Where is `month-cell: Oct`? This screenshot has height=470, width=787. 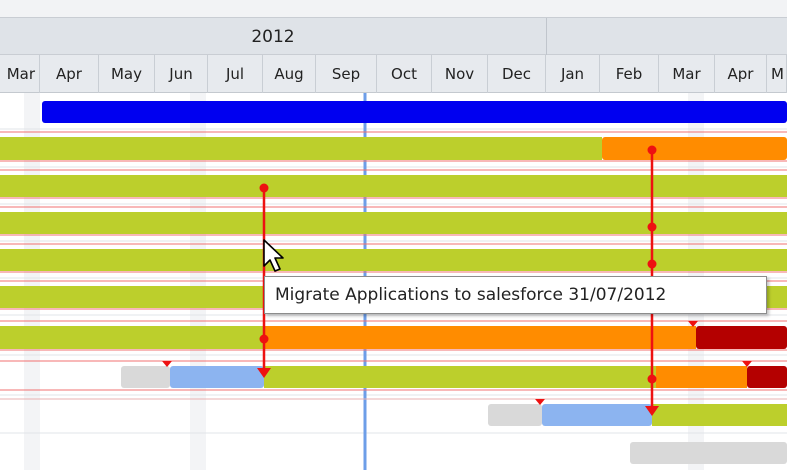
month-cell: Oct is located at coordinates (404, 74).